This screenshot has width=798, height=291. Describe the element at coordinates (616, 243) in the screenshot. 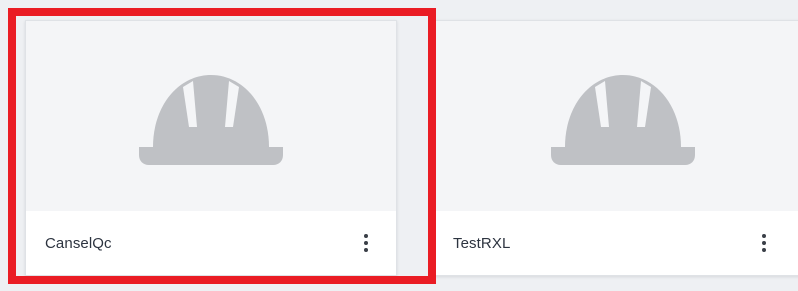

I see `card-footer: TestRXL` at that location.